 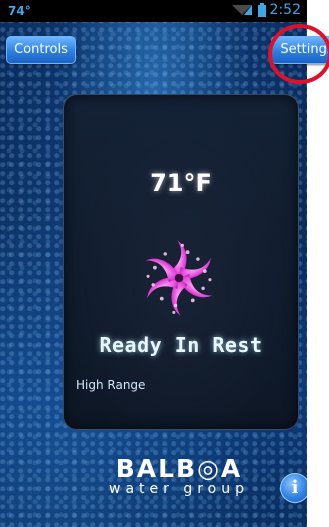 What do you see at coordinates (181, 183) in the screenshot?
I see `current-temperature: 71°F` at bounding box center [181, 183].